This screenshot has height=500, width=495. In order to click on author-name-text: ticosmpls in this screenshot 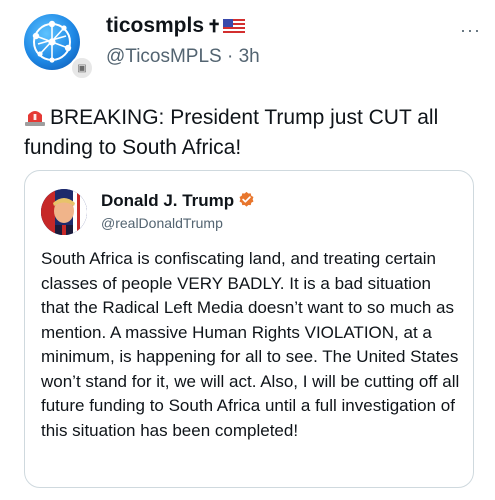, I will do `click(155, 25)`.